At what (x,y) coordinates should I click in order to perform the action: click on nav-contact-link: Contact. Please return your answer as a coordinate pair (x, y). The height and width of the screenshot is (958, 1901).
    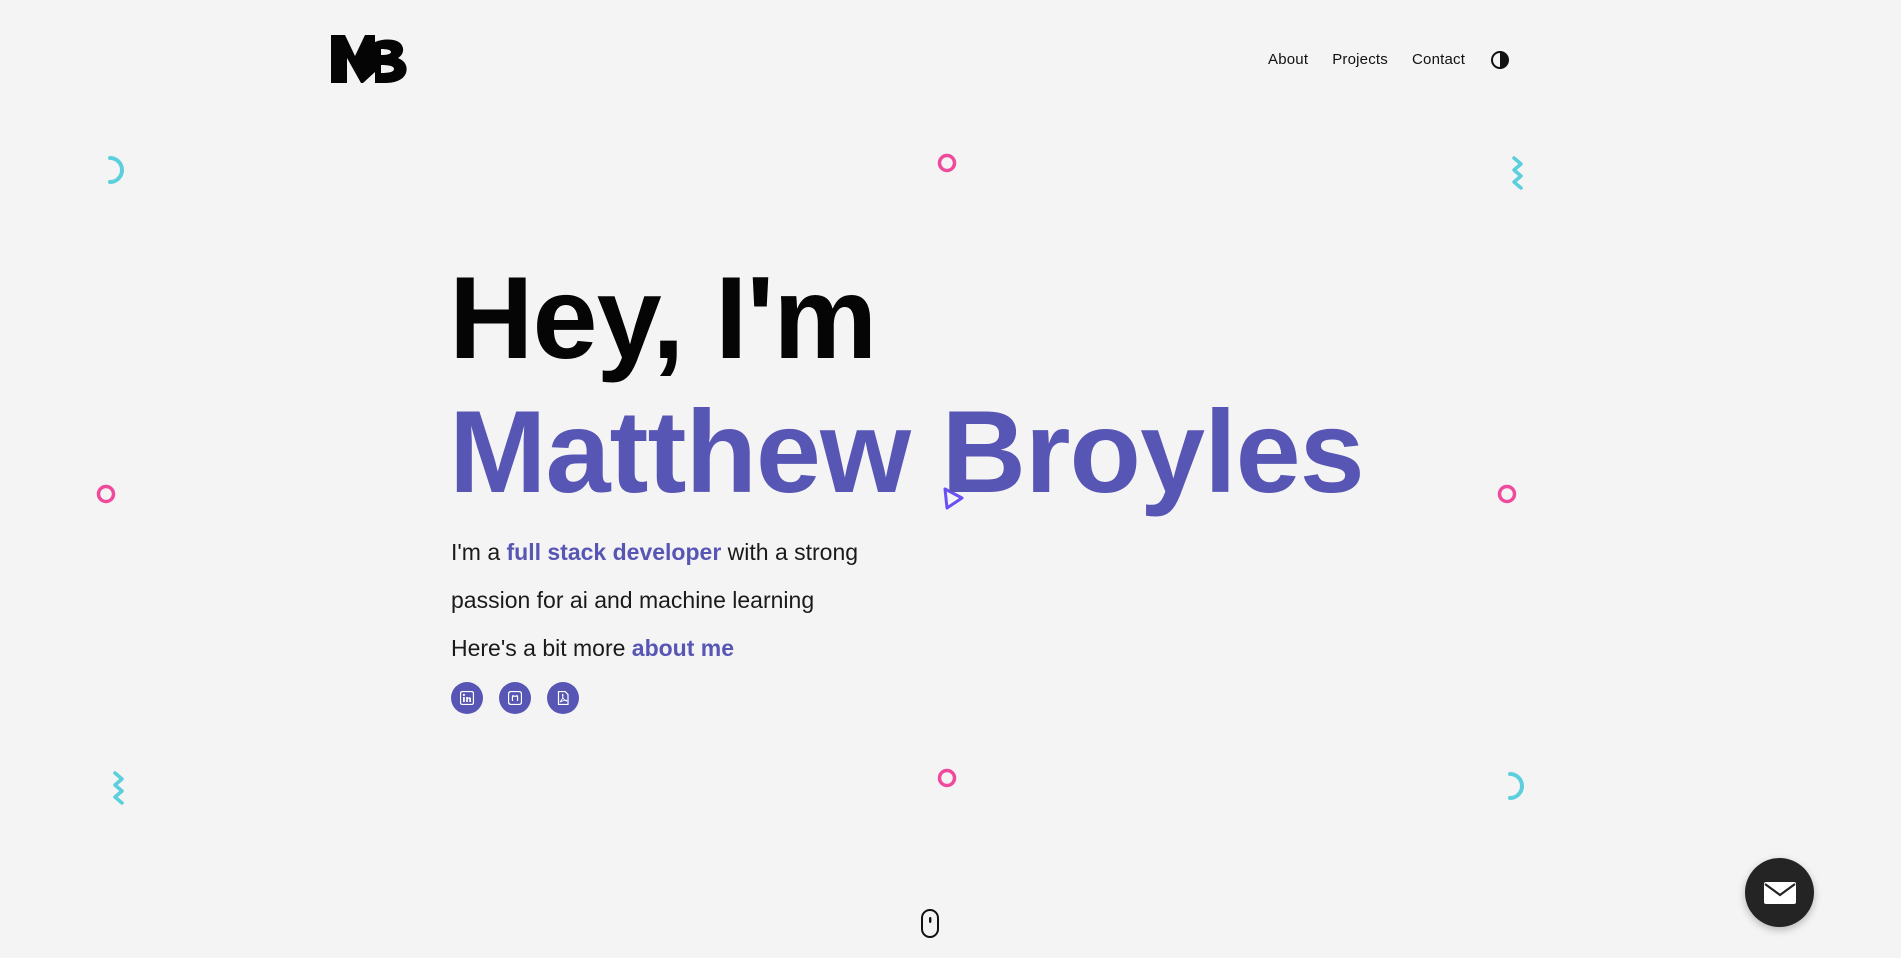
    Looking at the image, I should click on (1438, 60).